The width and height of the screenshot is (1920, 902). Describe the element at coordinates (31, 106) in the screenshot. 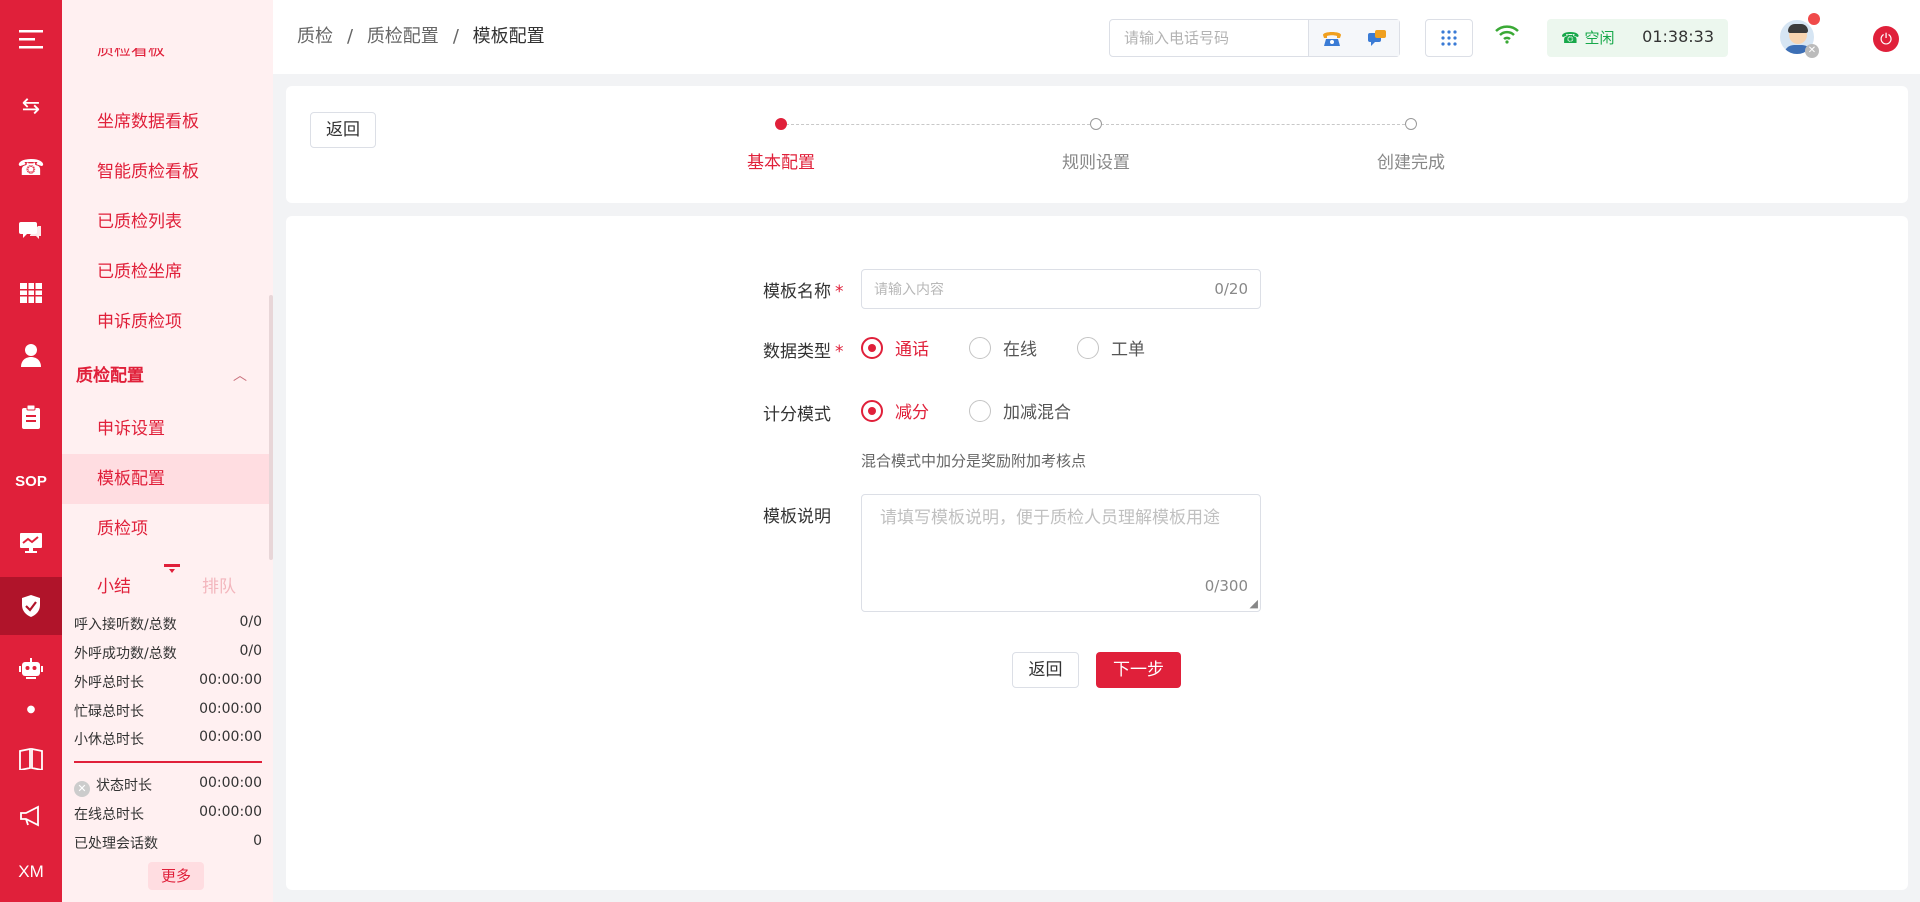

I see `transfer-icon: ⇆` at that location.